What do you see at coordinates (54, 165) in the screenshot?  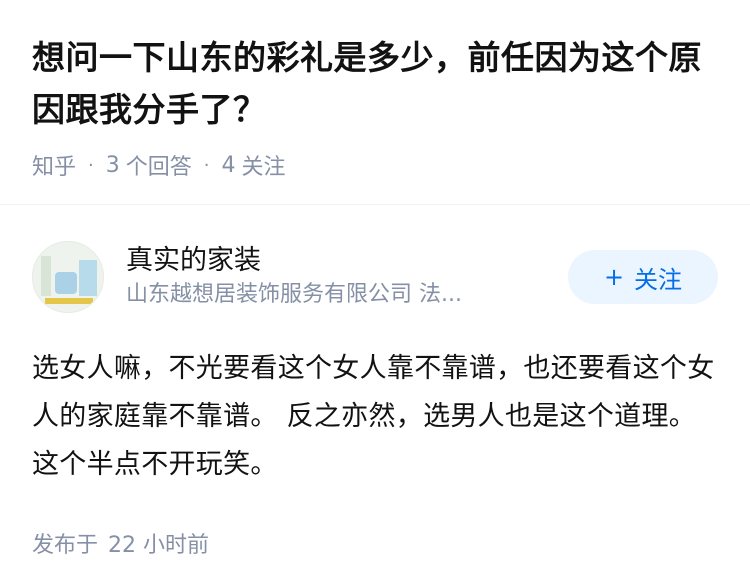 I see `source-label: 知乎` at bounding box center [54, 165].